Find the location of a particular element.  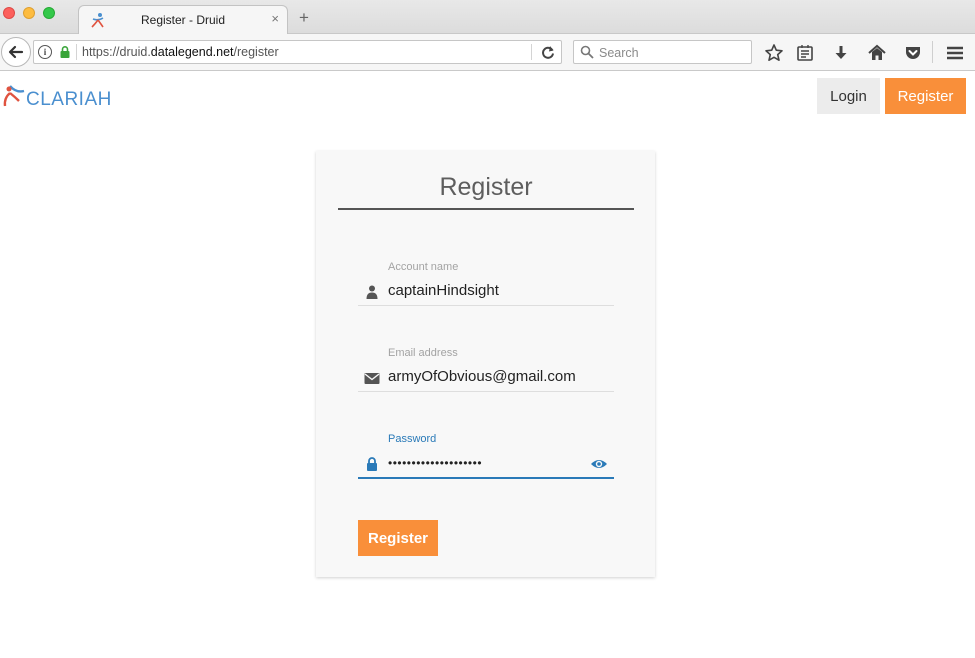

clariah-logo: CLARIAH is located at coordinates (56, 96).